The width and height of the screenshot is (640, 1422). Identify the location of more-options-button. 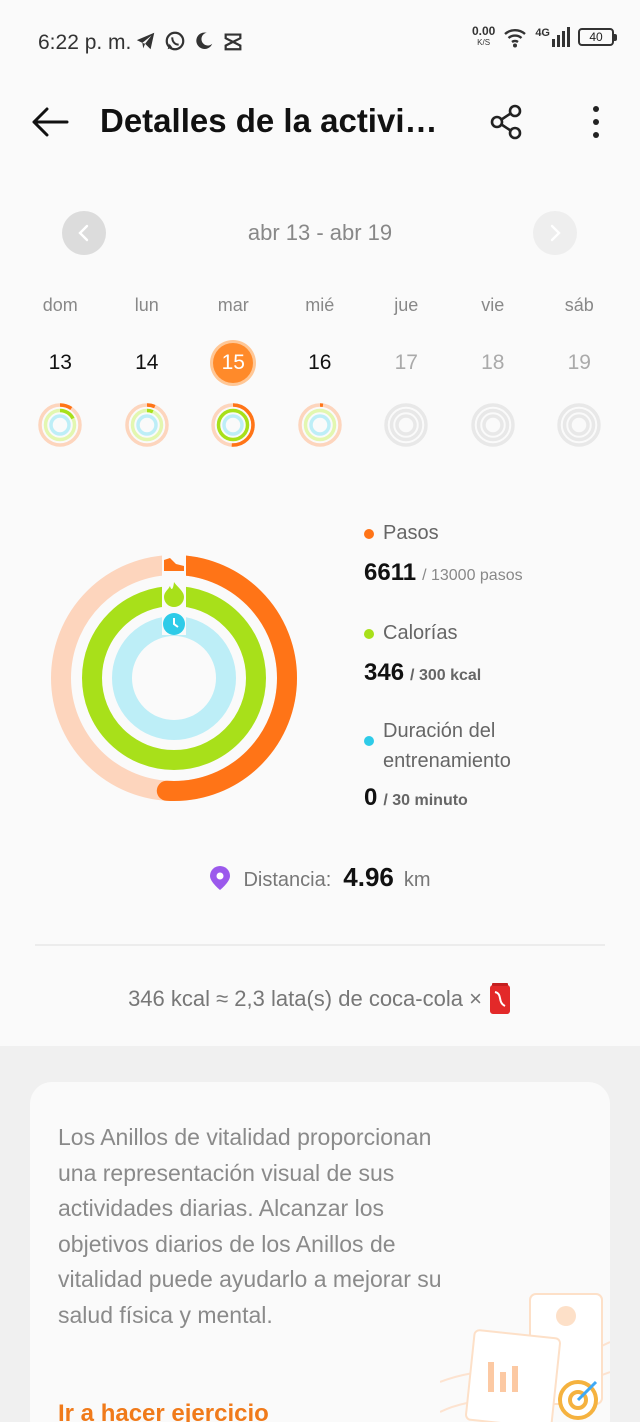
(596, 122).